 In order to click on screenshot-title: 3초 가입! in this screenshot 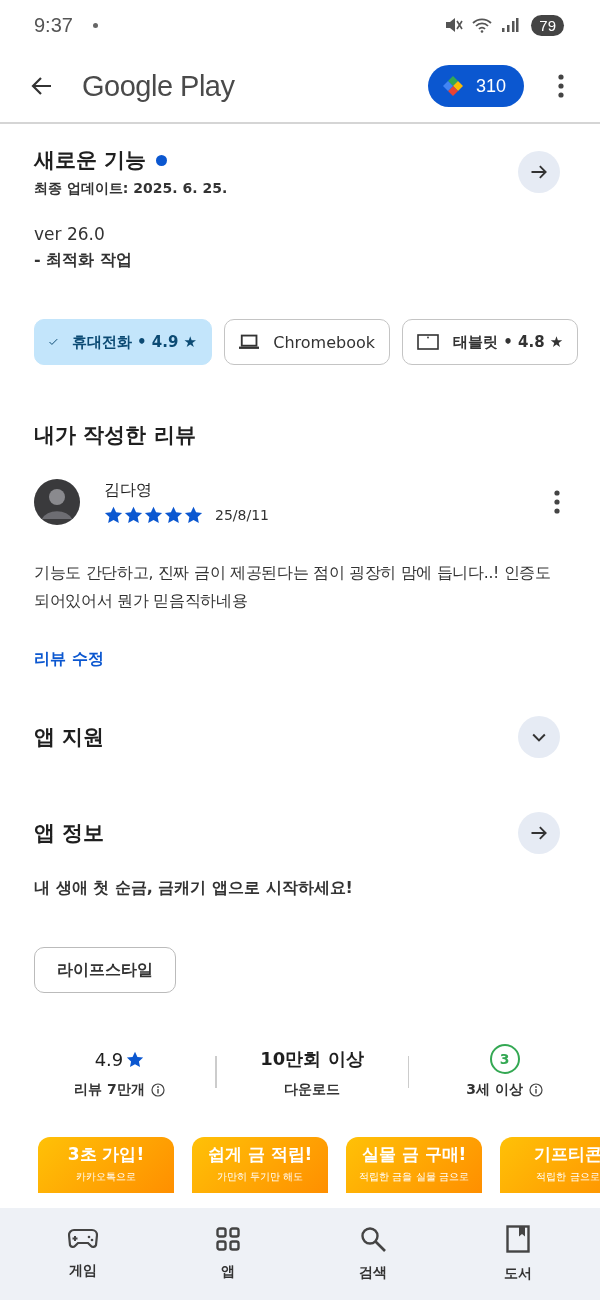, I will do `click(106, 1154)`.